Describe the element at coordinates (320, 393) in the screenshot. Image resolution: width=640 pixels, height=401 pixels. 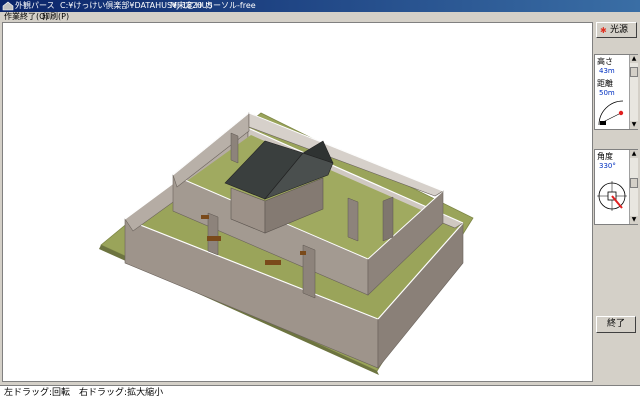
I see `status-bar: 左ドラッグ:回転 右ドラッグ:拡大縮小` at that location.